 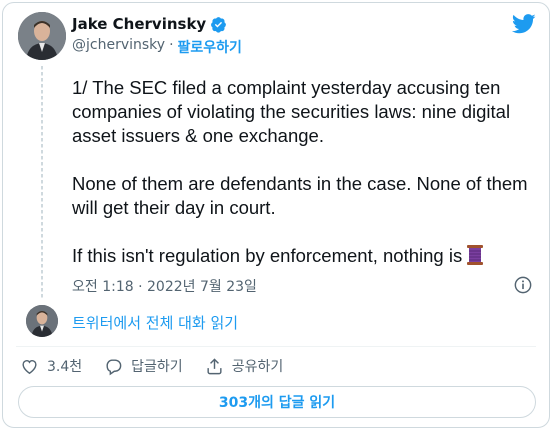 I want to click on divider, so click(x=276, y=346).